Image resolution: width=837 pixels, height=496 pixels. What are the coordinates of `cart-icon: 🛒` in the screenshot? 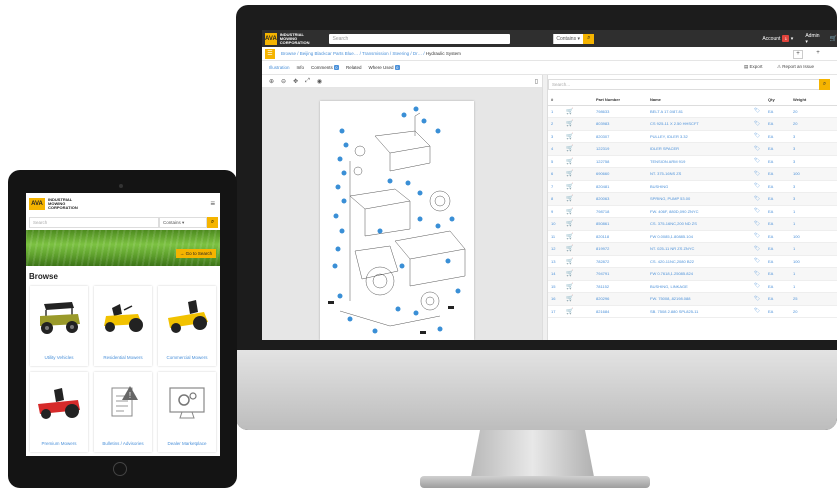 It's located at (833, 38).